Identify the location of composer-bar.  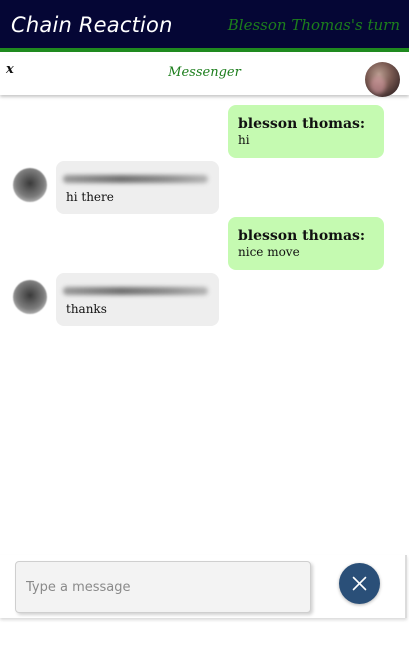
(203, 586).